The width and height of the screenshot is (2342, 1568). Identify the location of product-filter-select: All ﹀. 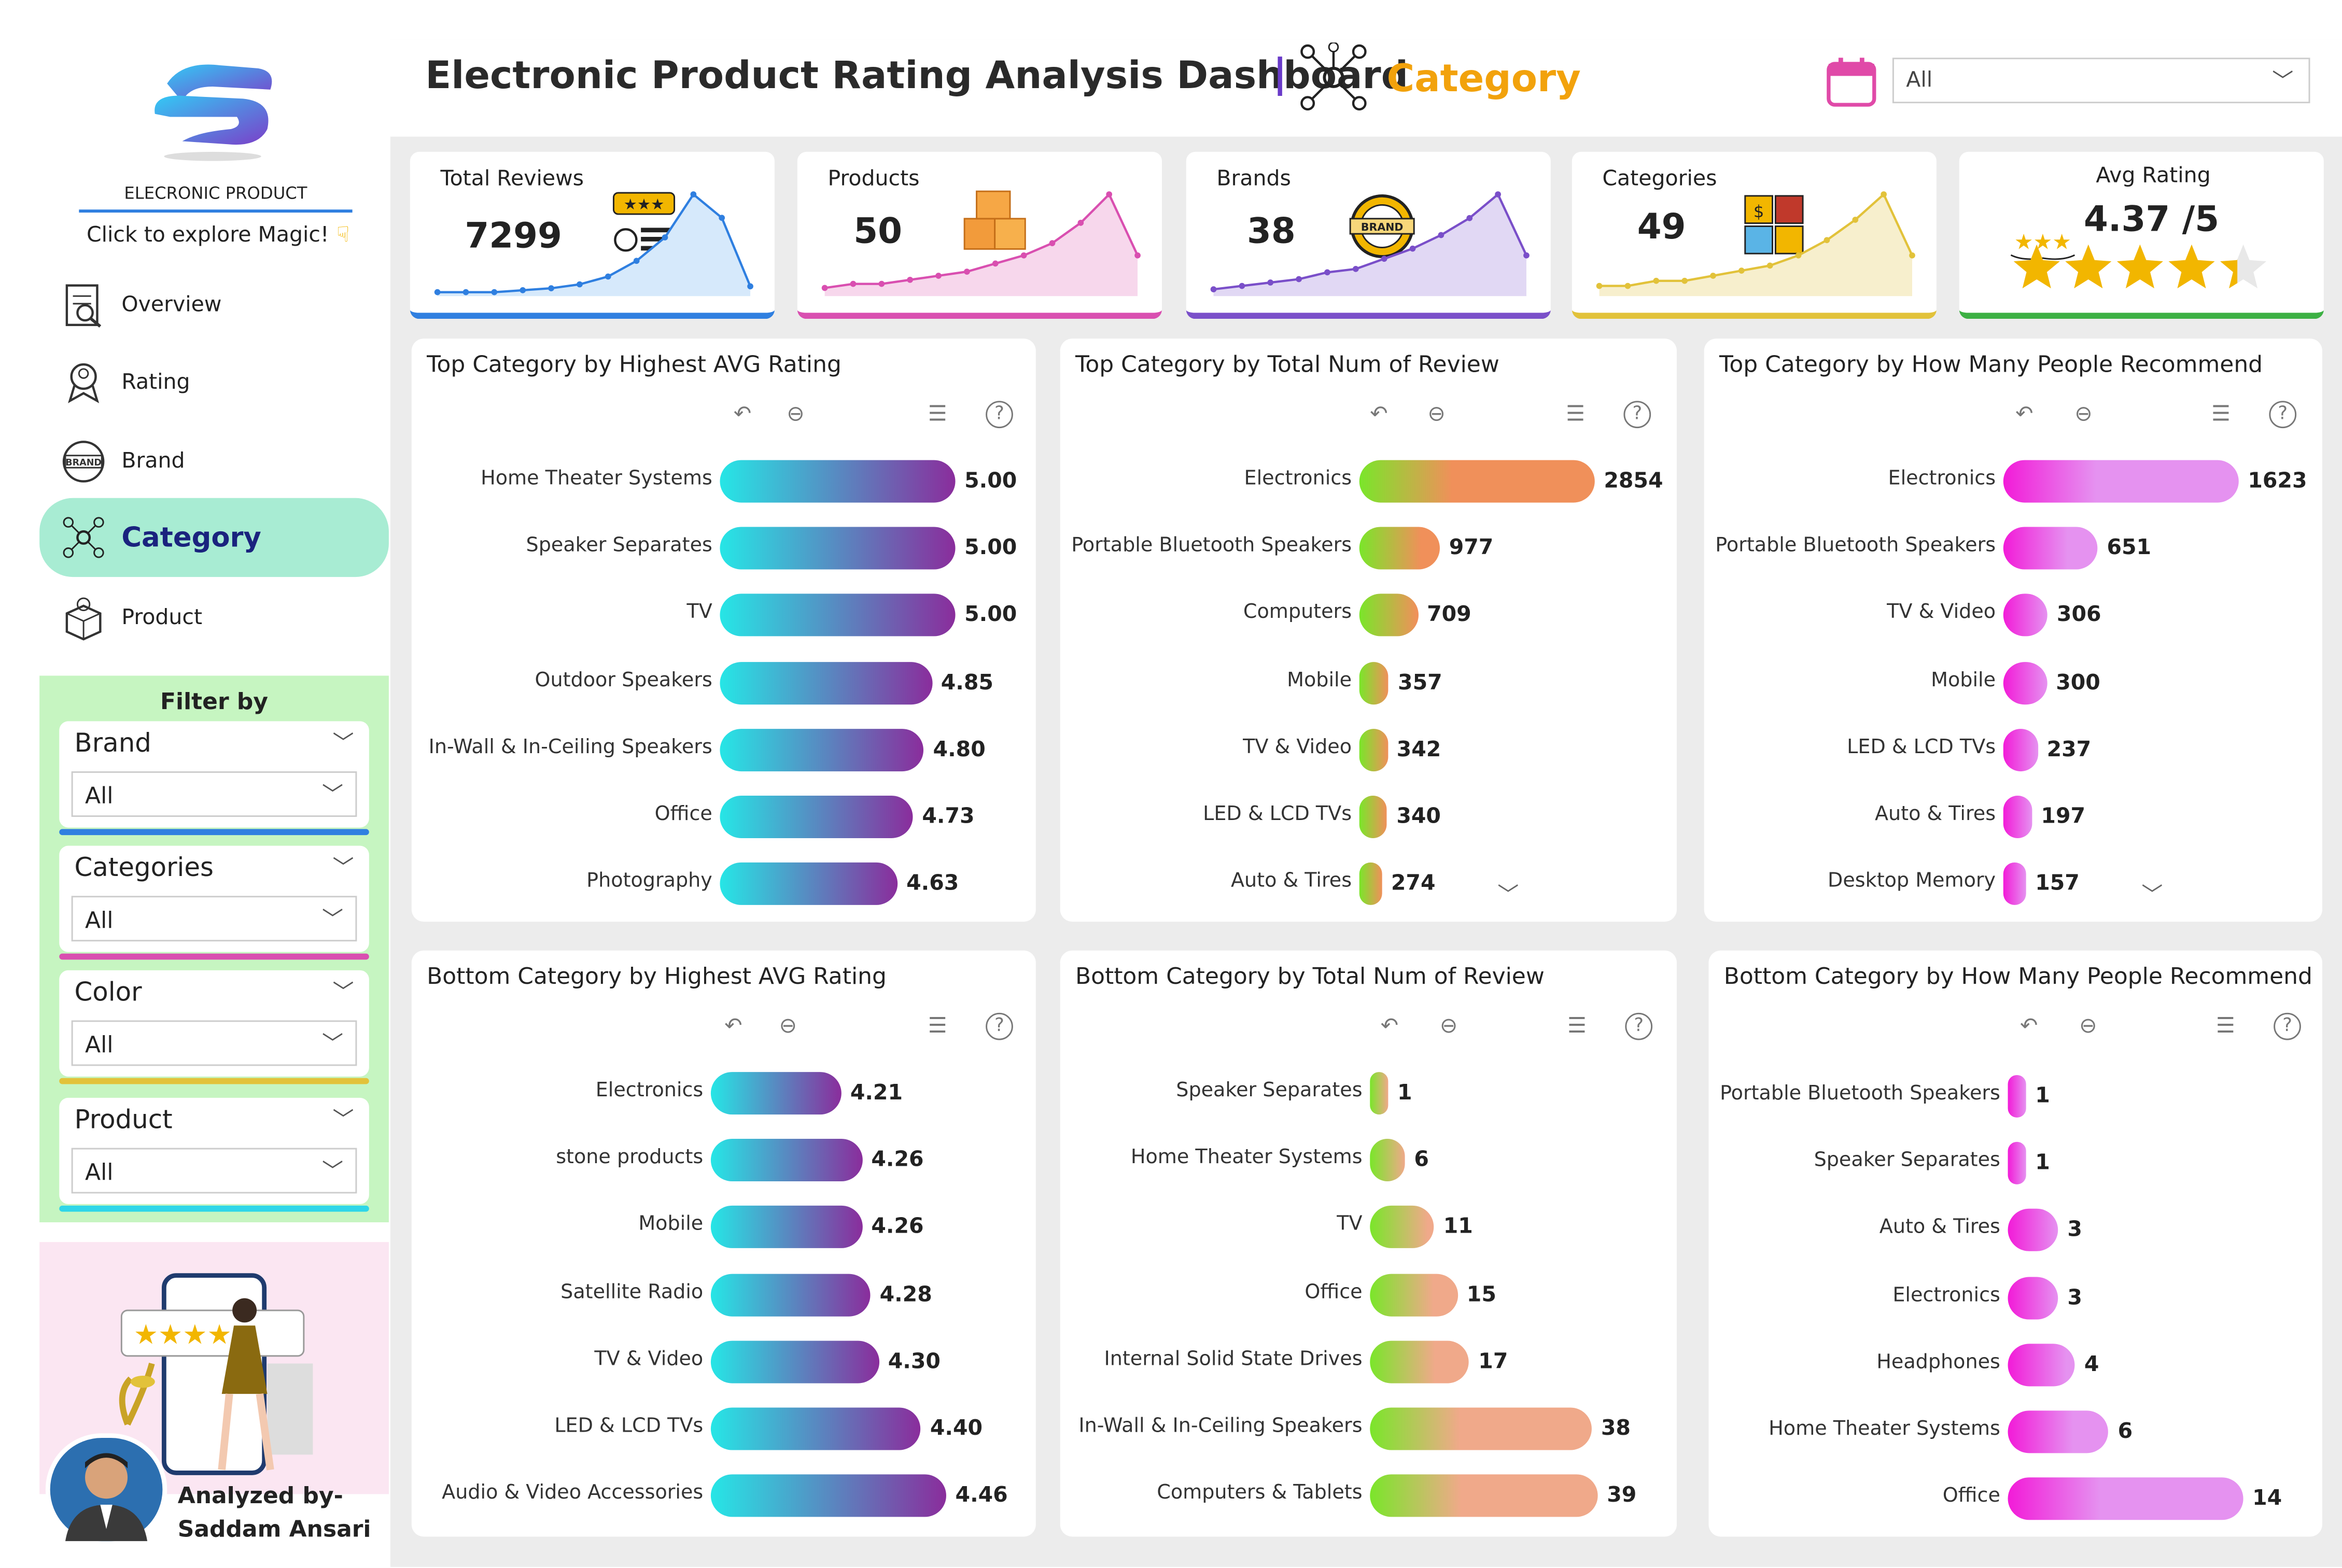
(214, 1171).